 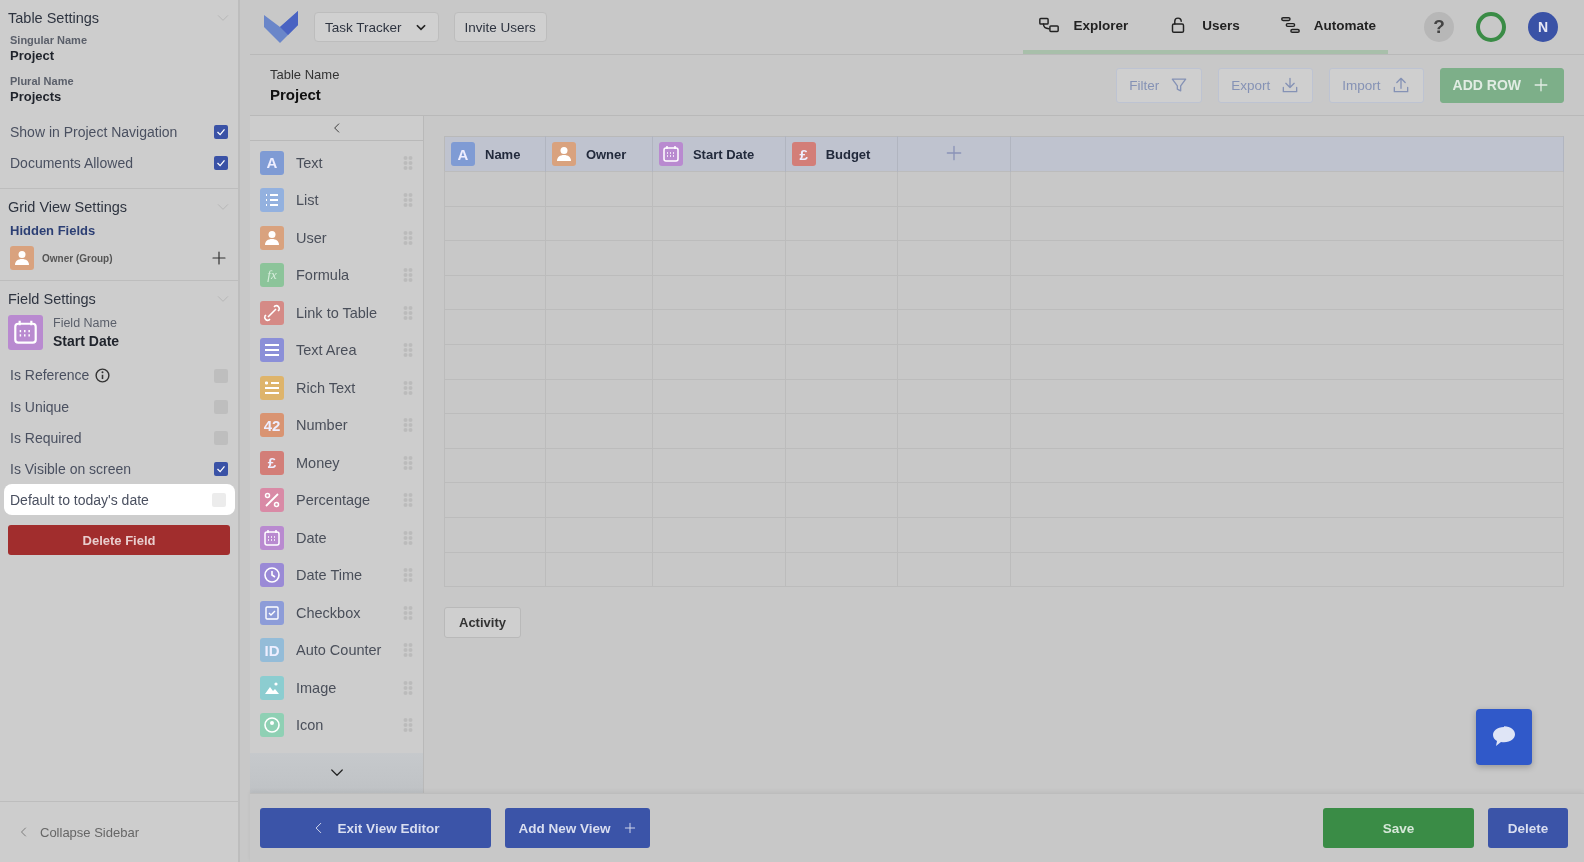 What do you see at coordinates (577, 828) in the screenshot?
I see `add-new-view-button: Add New View` at bounding box center [577, 828].